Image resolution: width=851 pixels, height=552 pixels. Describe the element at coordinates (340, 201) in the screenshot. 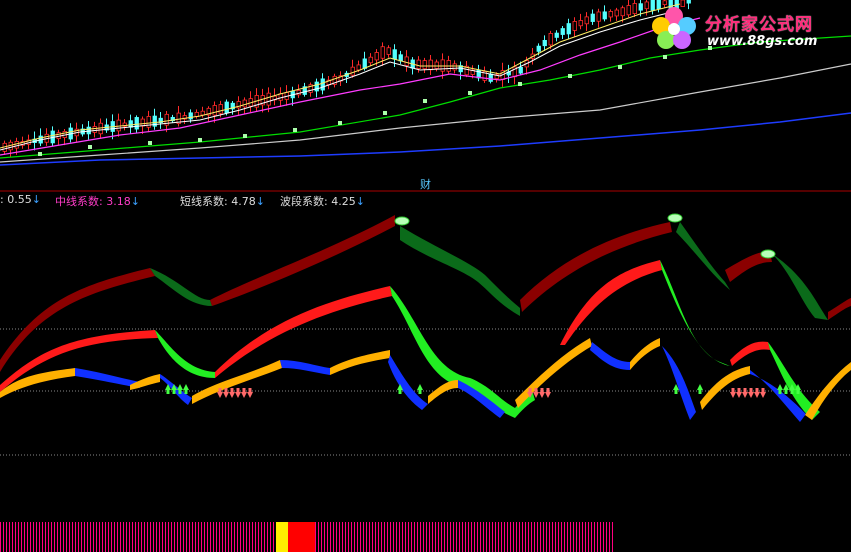

I see `indicator-value-4: : 4.25` at that location.